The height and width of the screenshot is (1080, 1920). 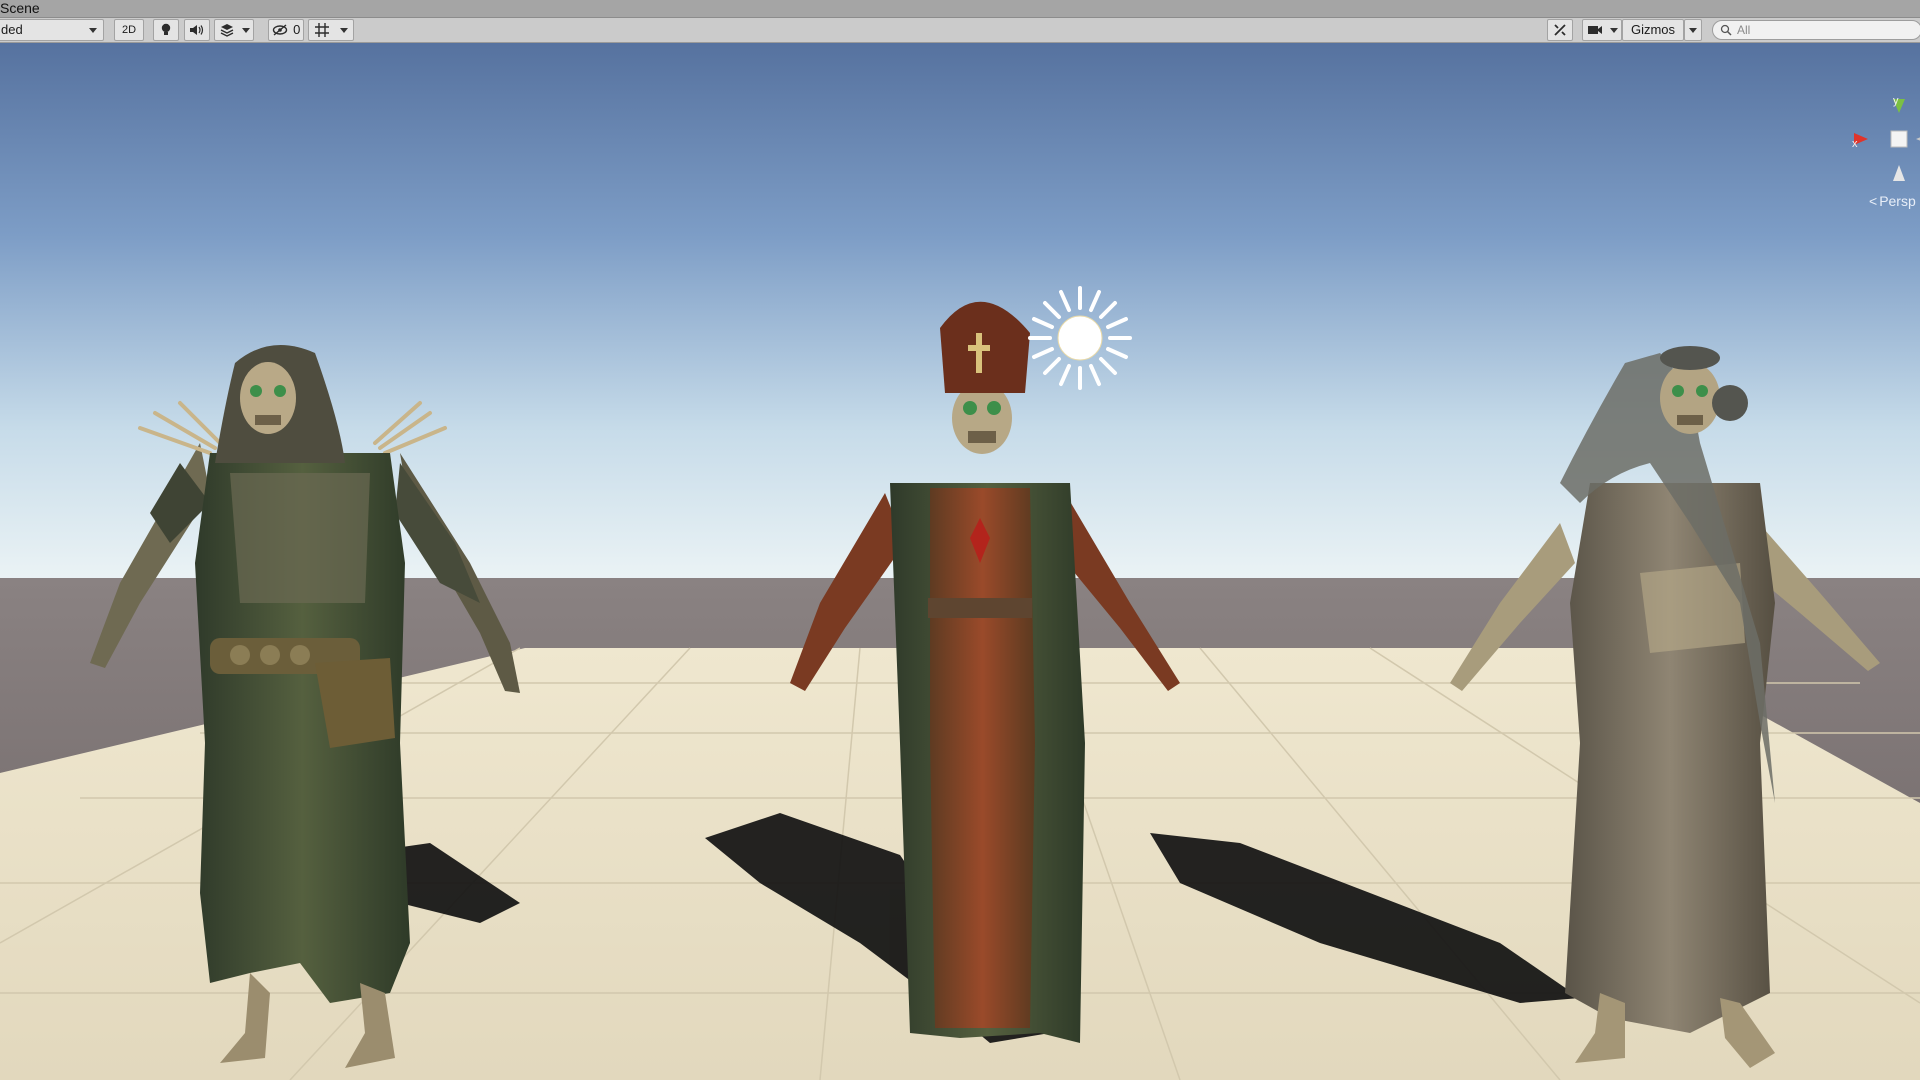 I want to click on shading-mode-label: ded, so click(x=12, y=29).